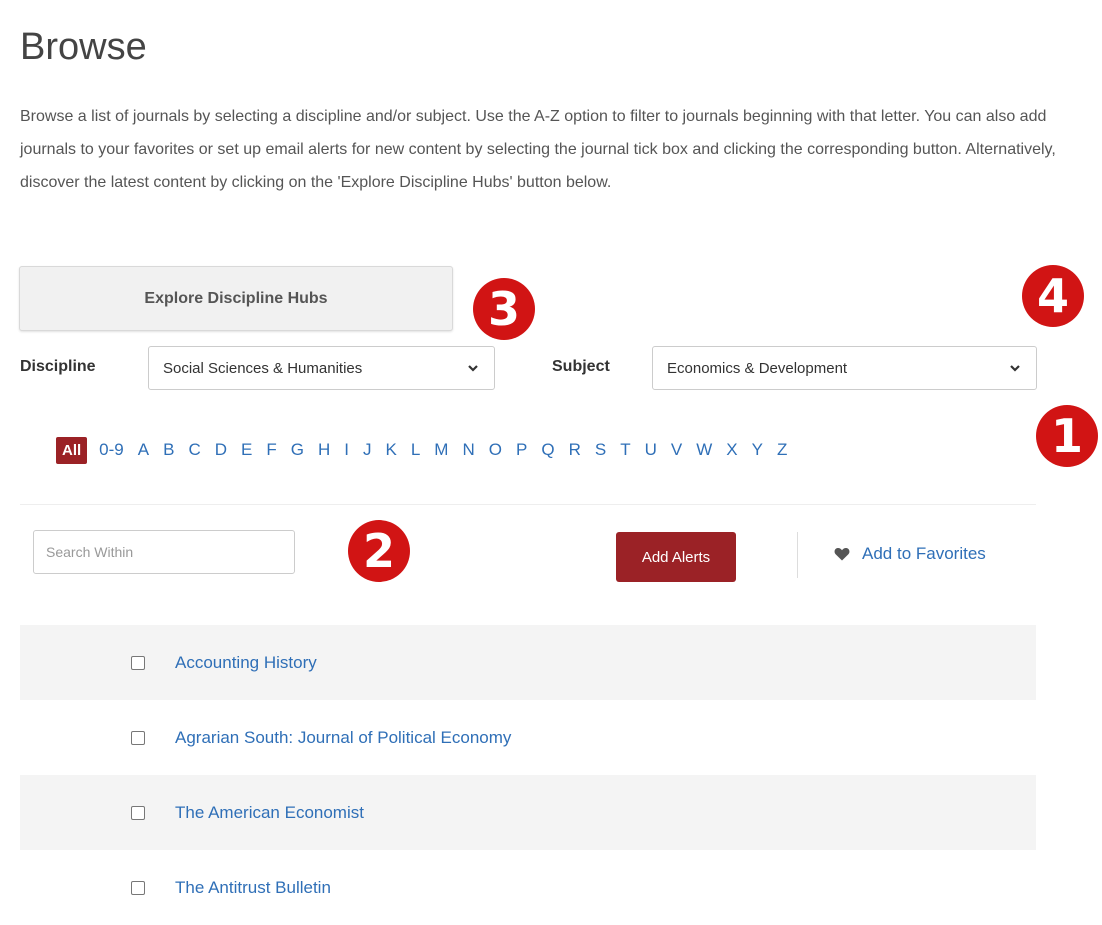 The height and width of the screenshot is (925, 1102). What do you see at coordinates (521, 450) in the screenshot?
I see `az-letter-p: P` at bounding box center [521, 450].